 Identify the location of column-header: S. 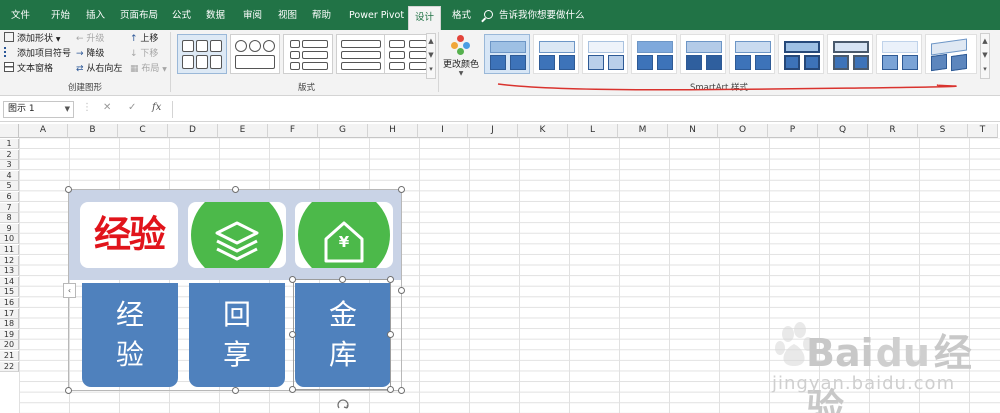
(943, 131).